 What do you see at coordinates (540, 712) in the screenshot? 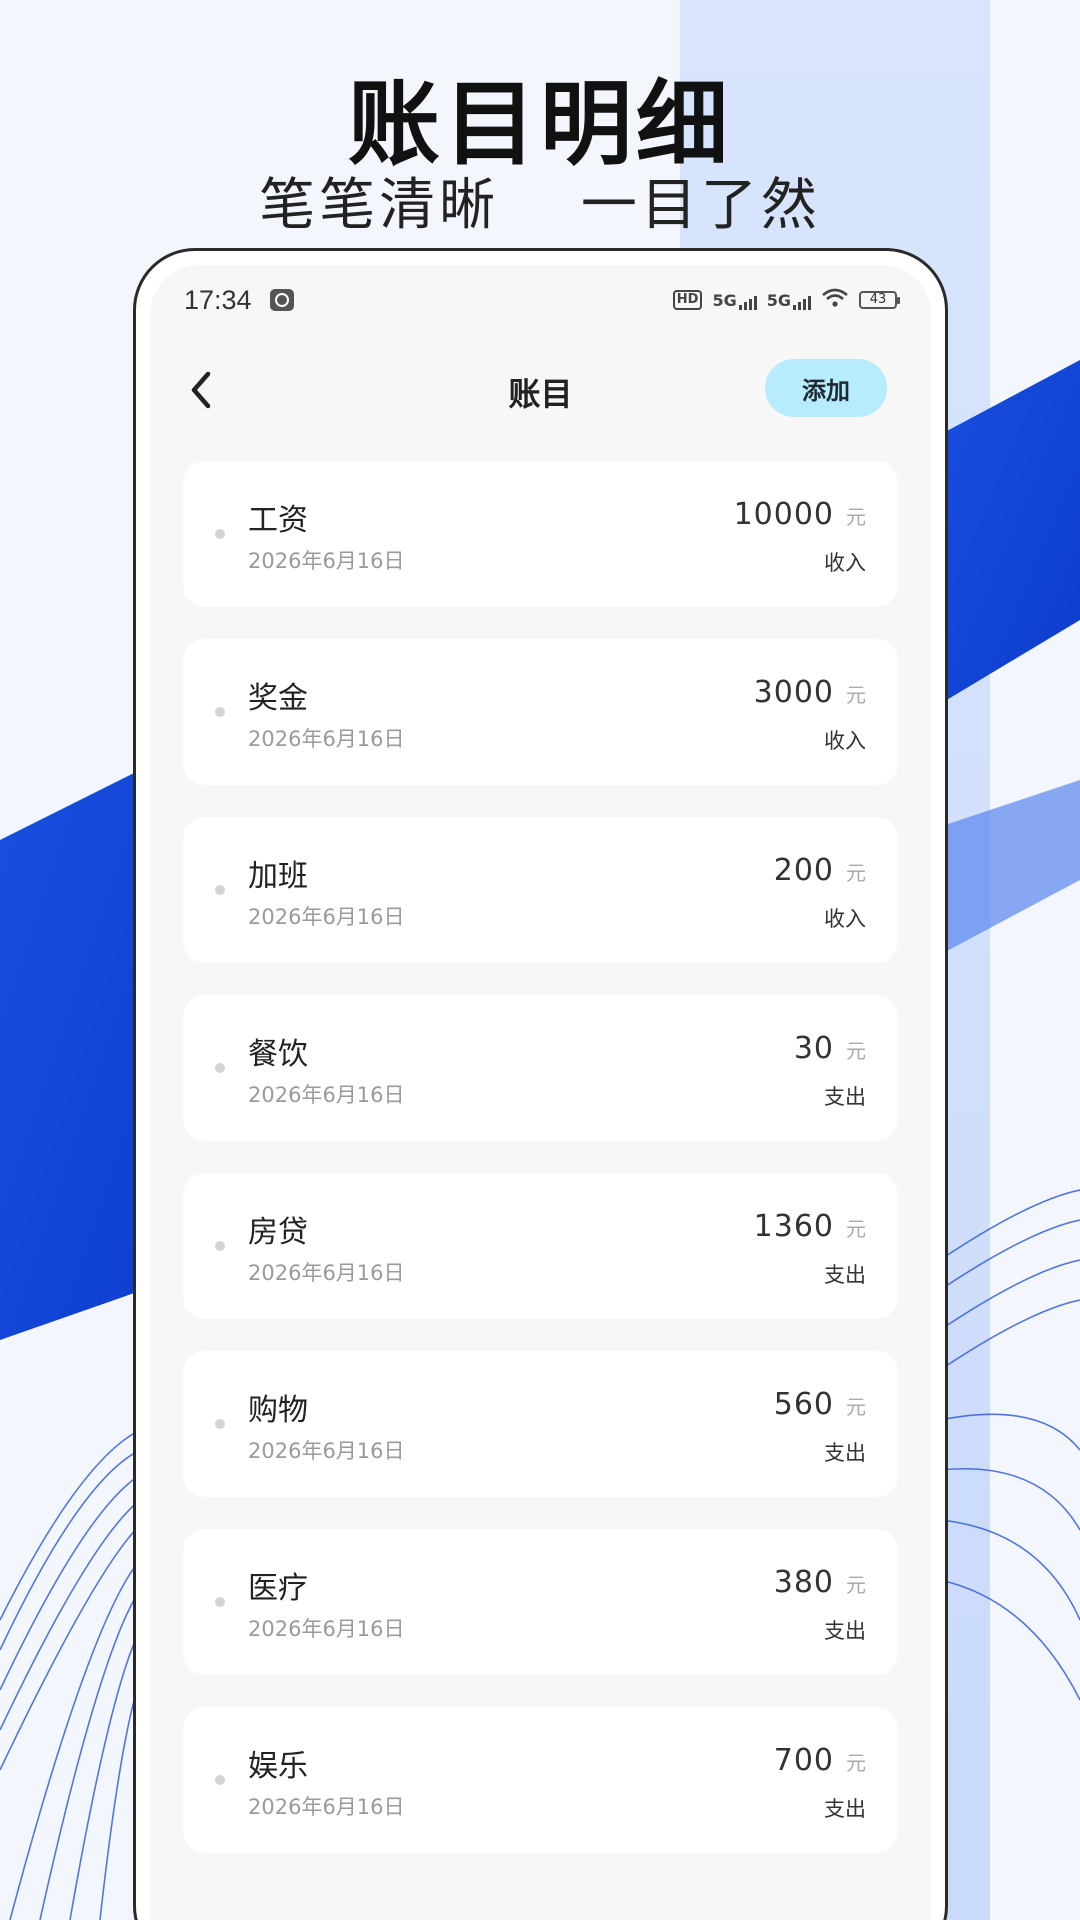
I see `entry-card: 奖金 2026年6月16日 3000 元 收入` at bounding box center [540, 712].